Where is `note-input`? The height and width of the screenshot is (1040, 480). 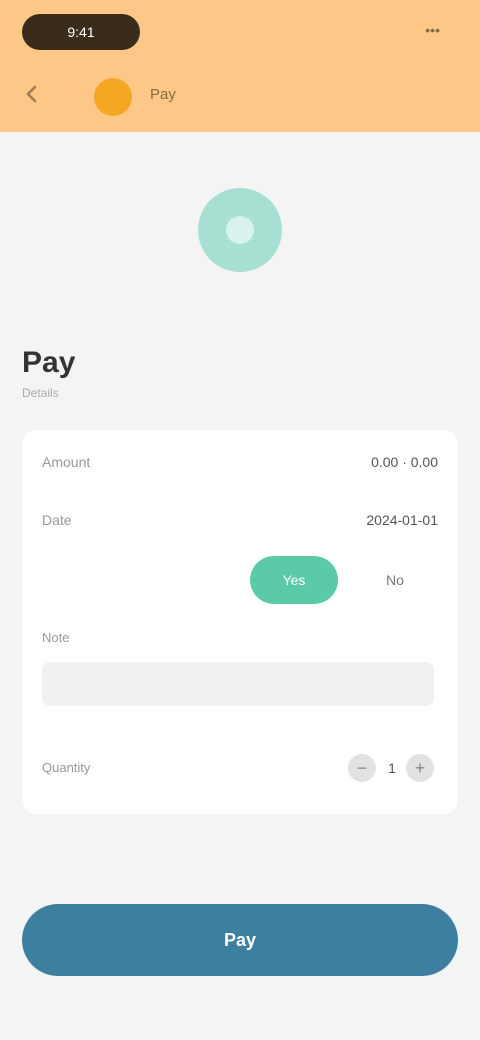 note-input is located at coordinates (238, 684).